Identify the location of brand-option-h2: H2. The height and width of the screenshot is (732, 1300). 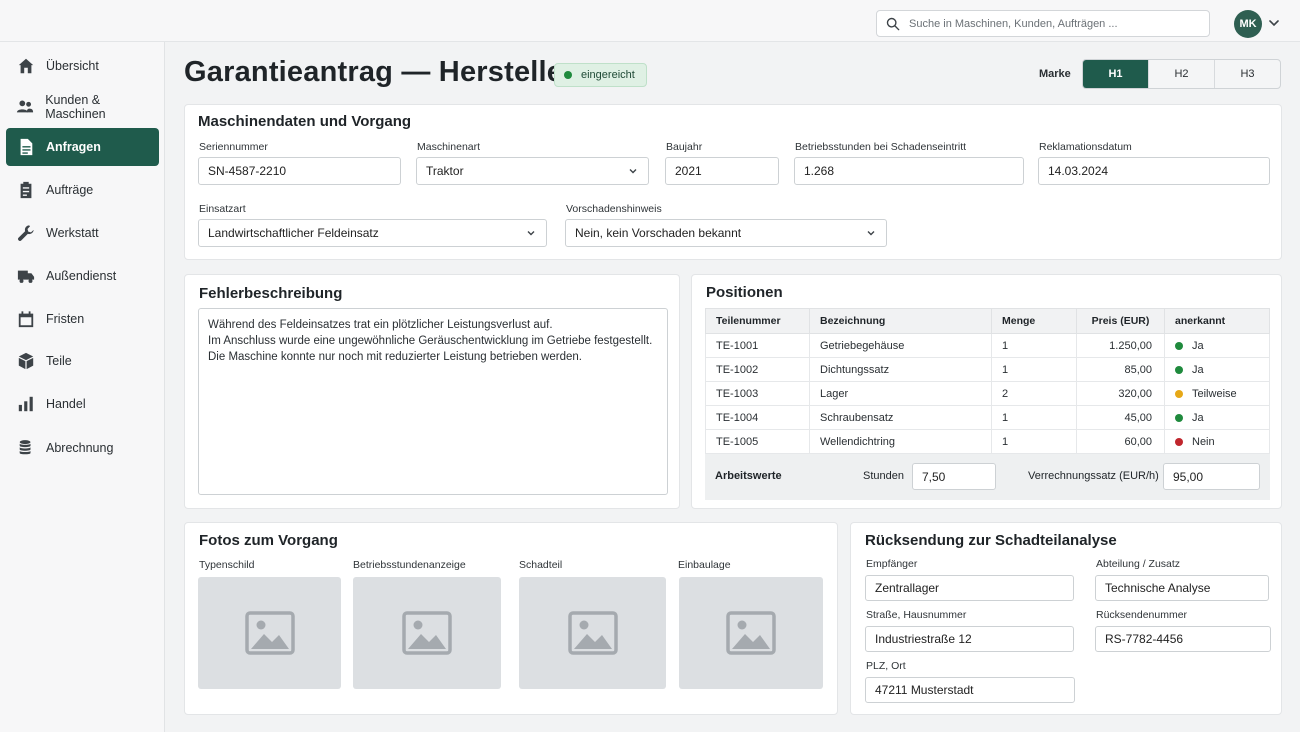
(1182, 74).